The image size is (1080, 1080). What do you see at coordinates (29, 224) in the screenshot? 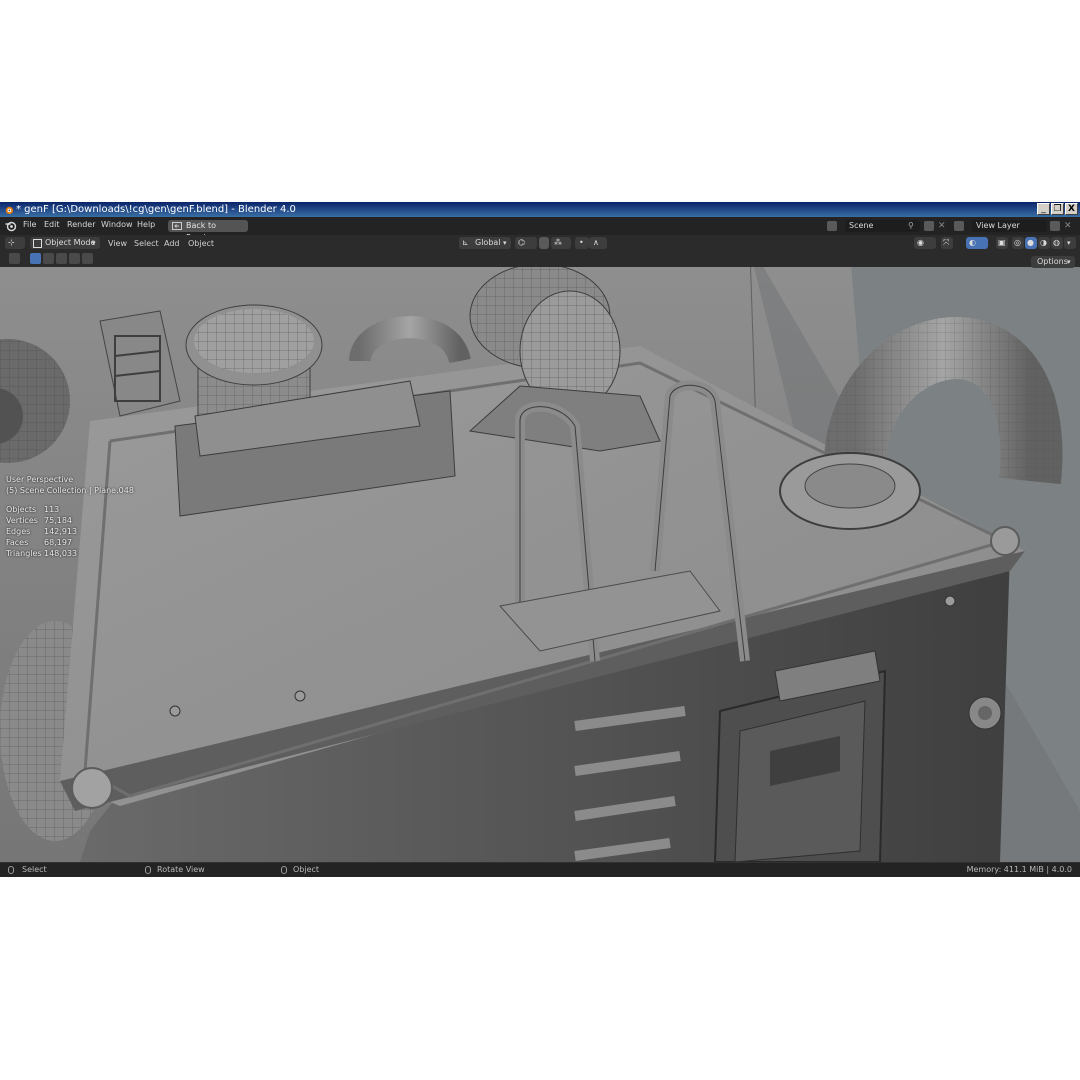
I see `menu-file: File` at bounding box center [29, 224].